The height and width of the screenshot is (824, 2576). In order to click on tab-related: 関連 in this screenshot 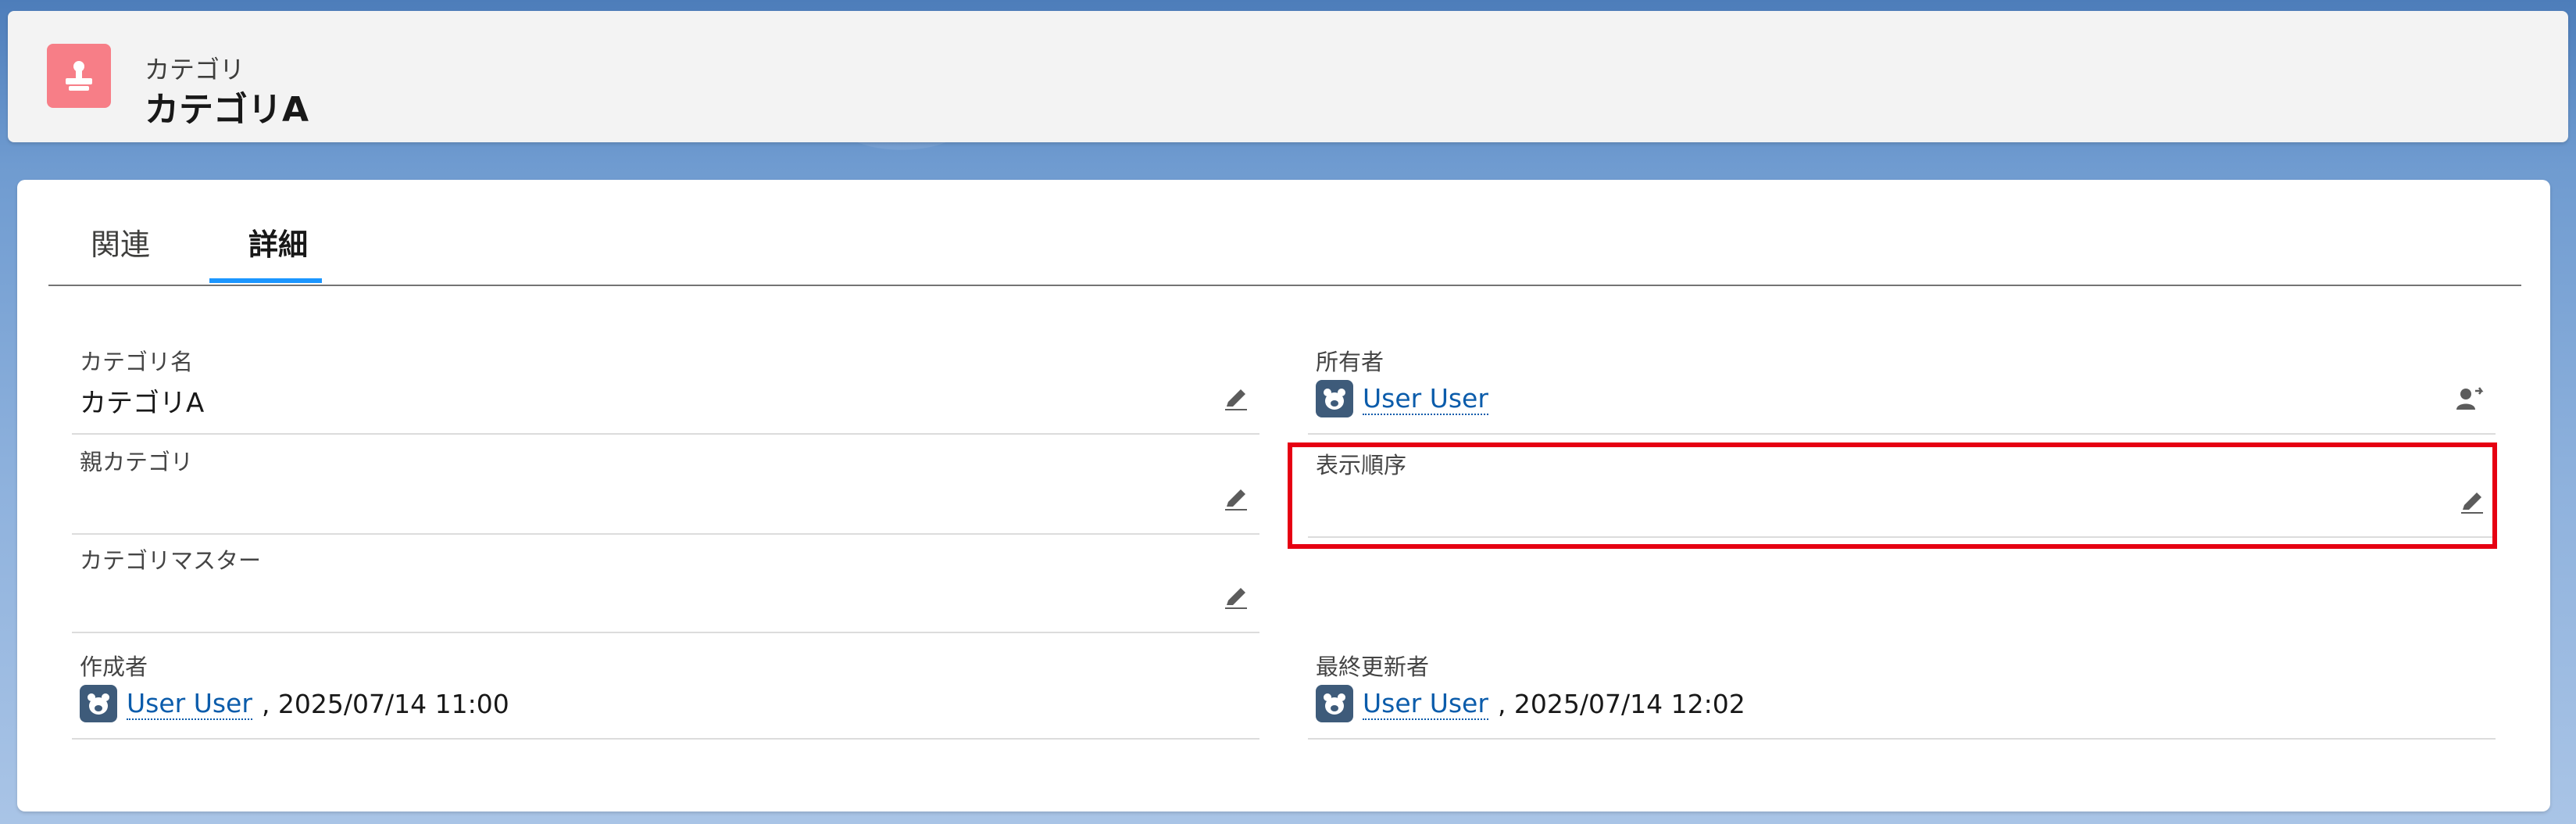, I will do `click(121, 251)`.